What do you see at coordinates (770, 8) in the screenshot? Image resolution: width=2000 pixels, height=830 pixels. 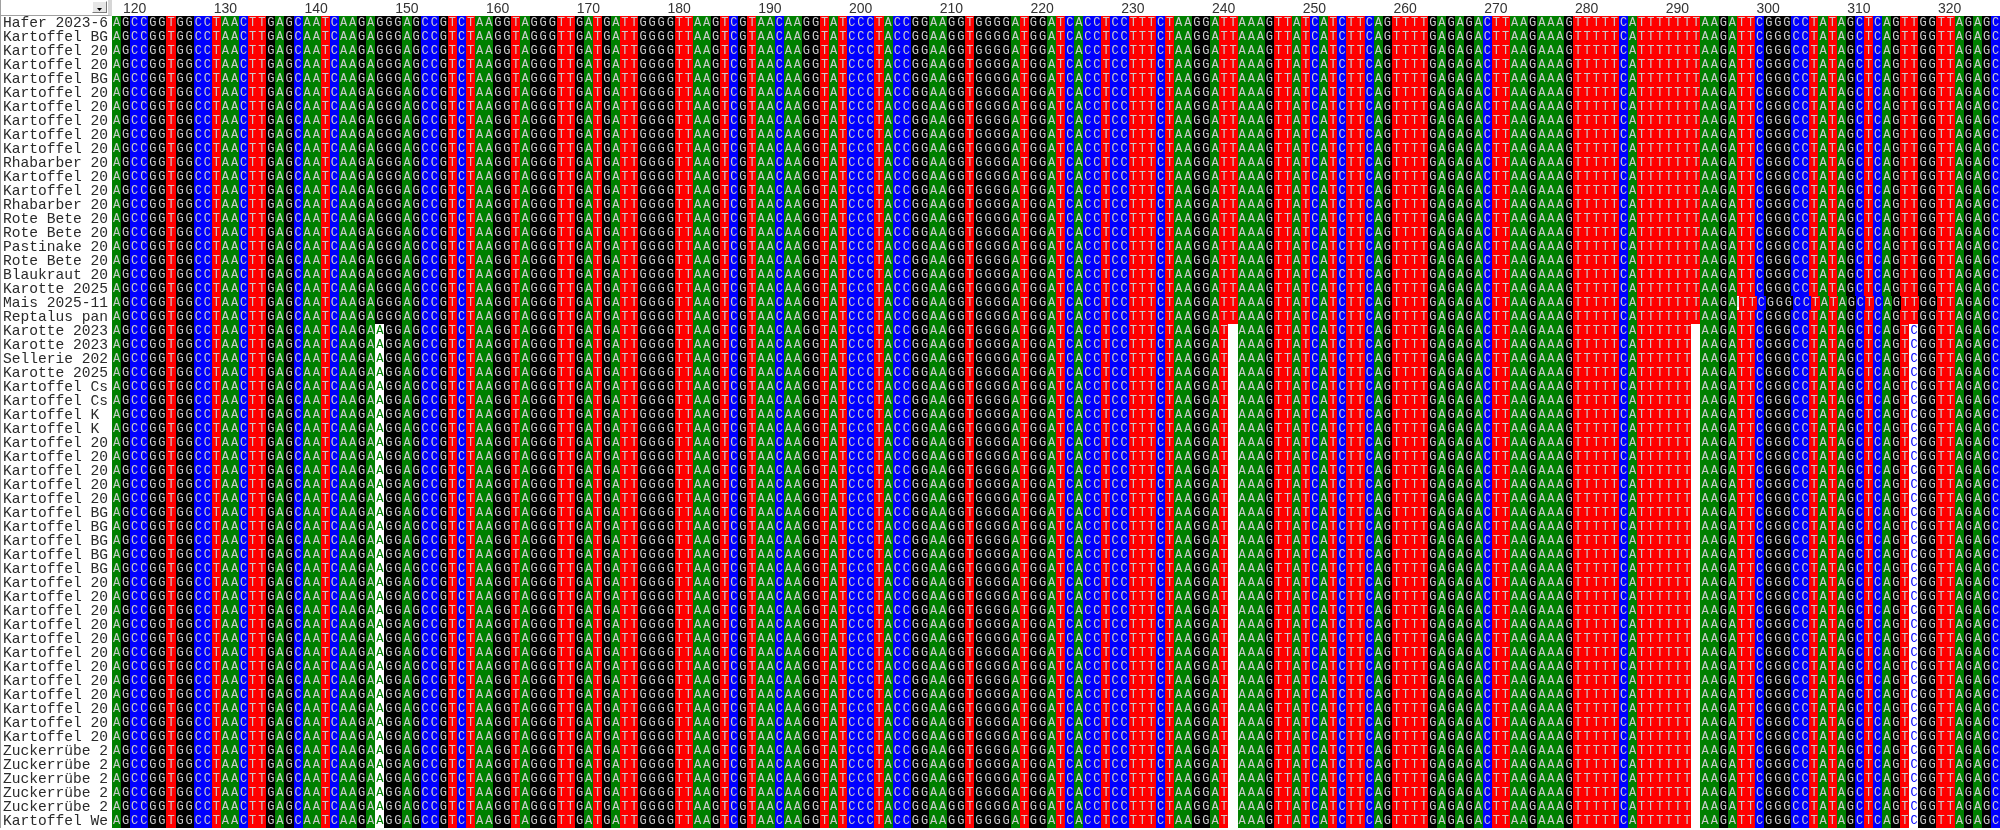 I see `ruler-number: 190` at bounding box center [770, 8].